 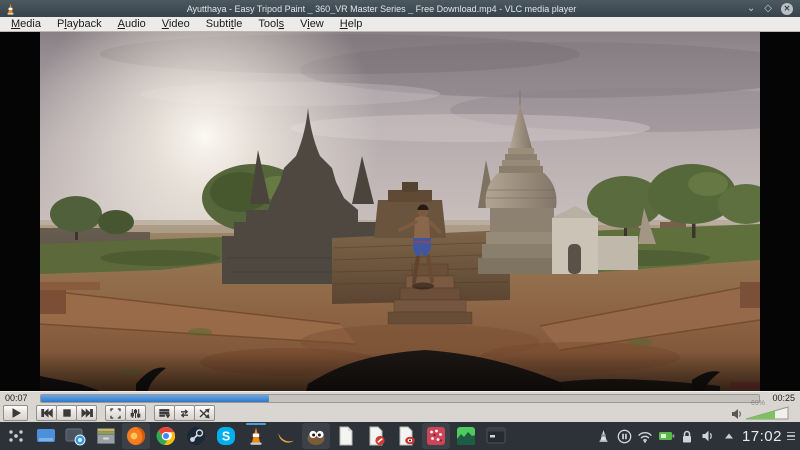 I want to click on taskbar-menu-icon, so click(x=791, y=436).